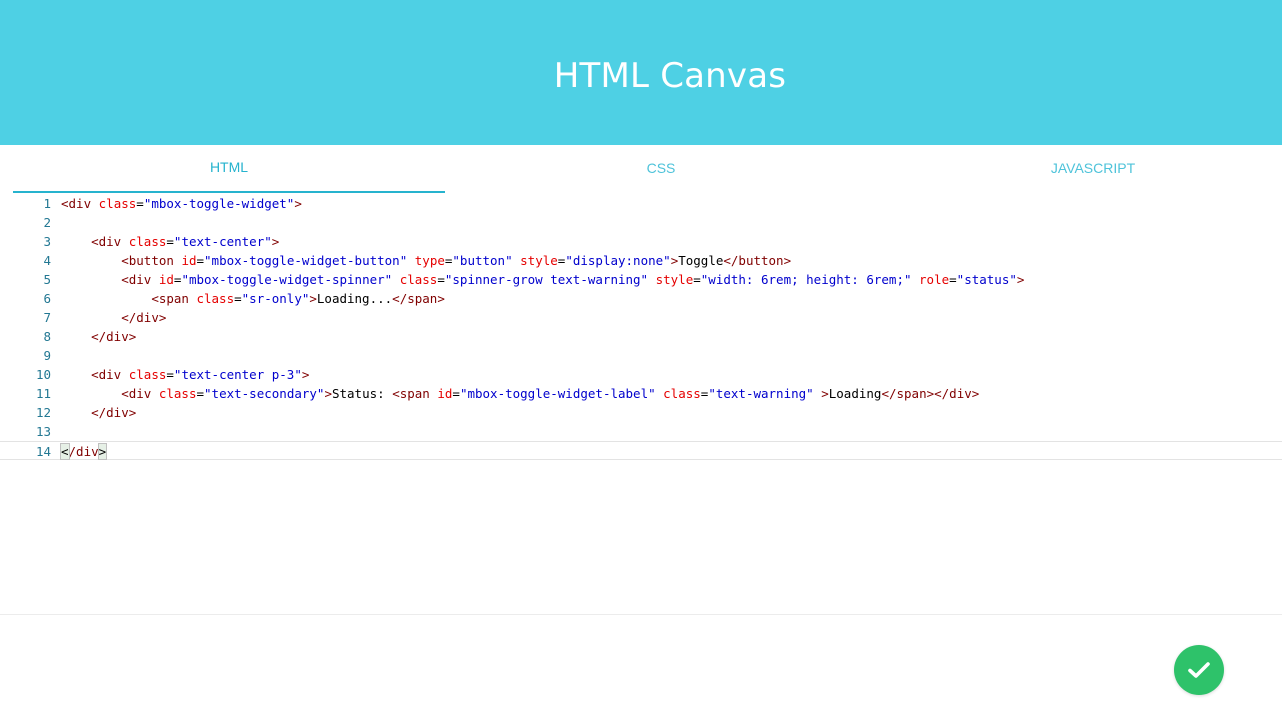 The height and width of the screenshot is (716, 1282). What do you see at coordinates (641, 450) in the screenshot?
I see `code-line: 14 </div>` at bounding box center [641, 450].